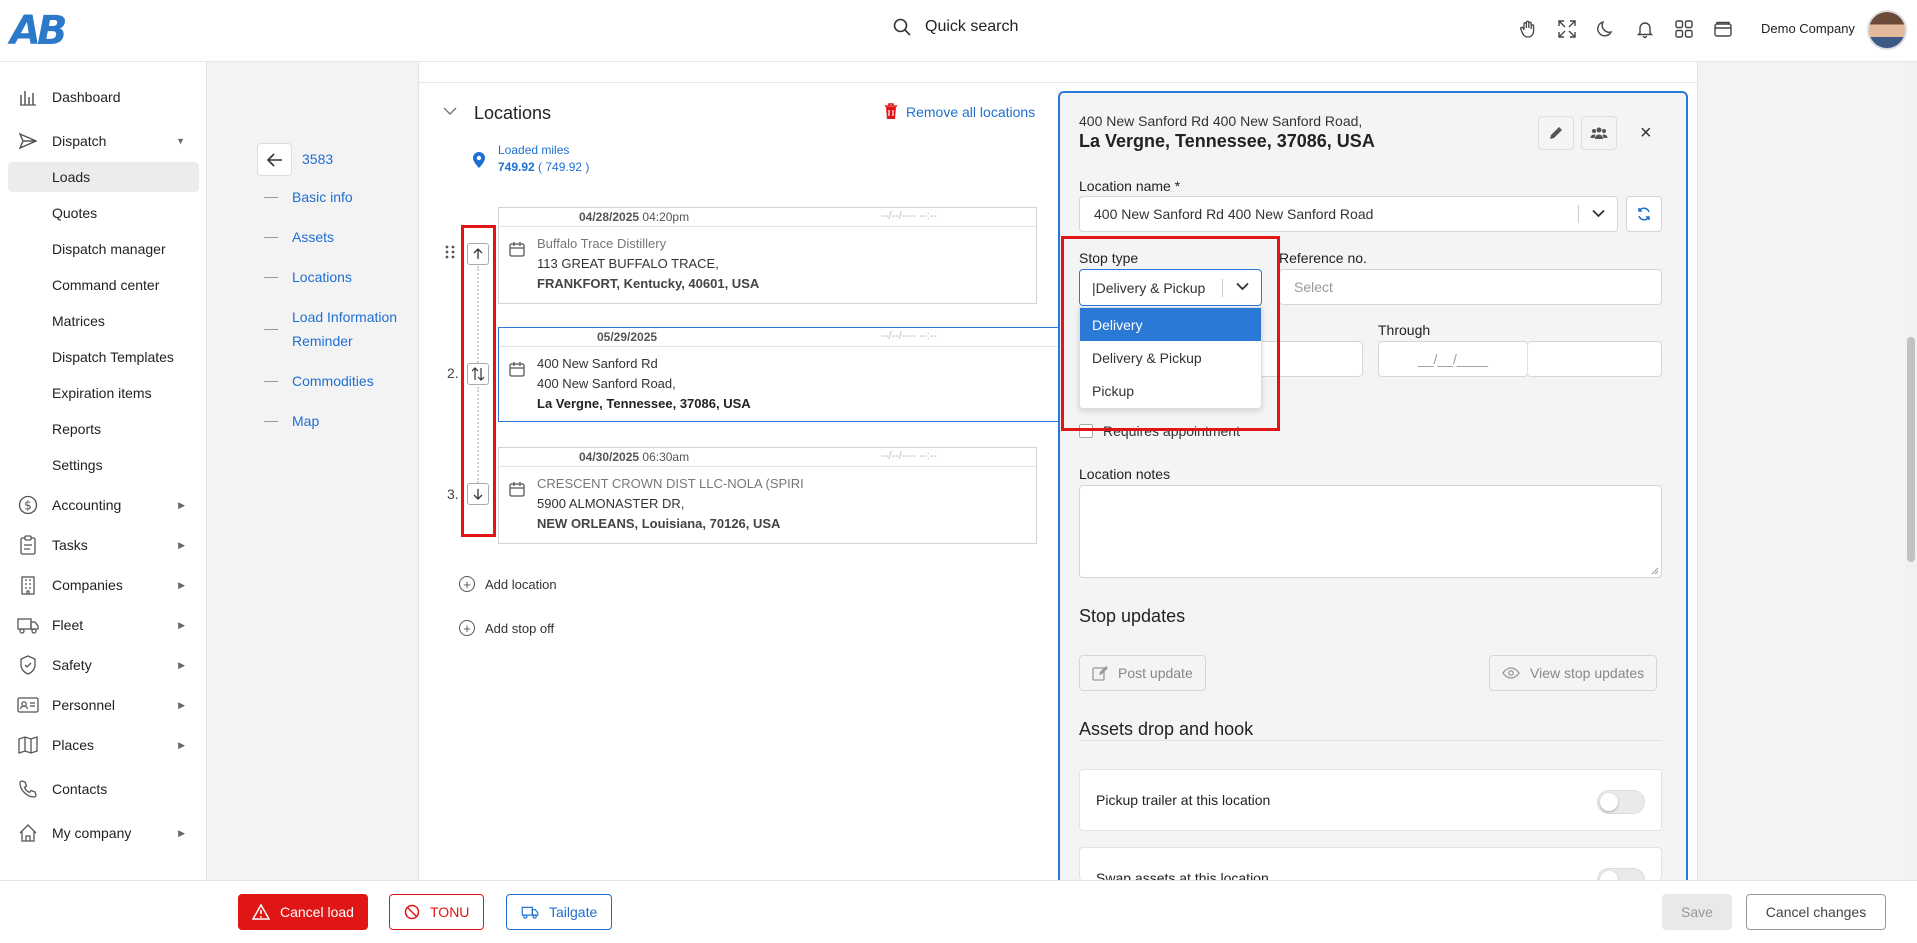 The width and height of the screenshot is (1917, 943). What do you see at coordinates (1808, 28) in the screenshot?
I see `company-name: Demo Company` at bounding box center [1808, 28].